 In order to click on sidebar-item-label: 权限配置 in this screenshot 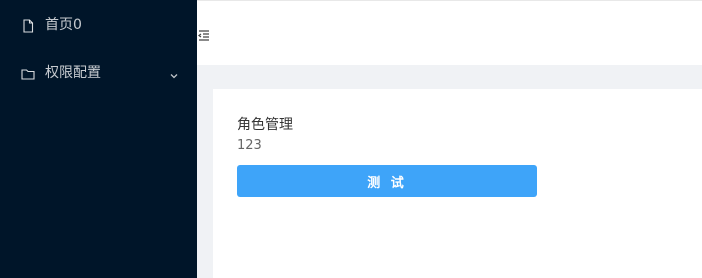, I will do `click(73, 73)`.